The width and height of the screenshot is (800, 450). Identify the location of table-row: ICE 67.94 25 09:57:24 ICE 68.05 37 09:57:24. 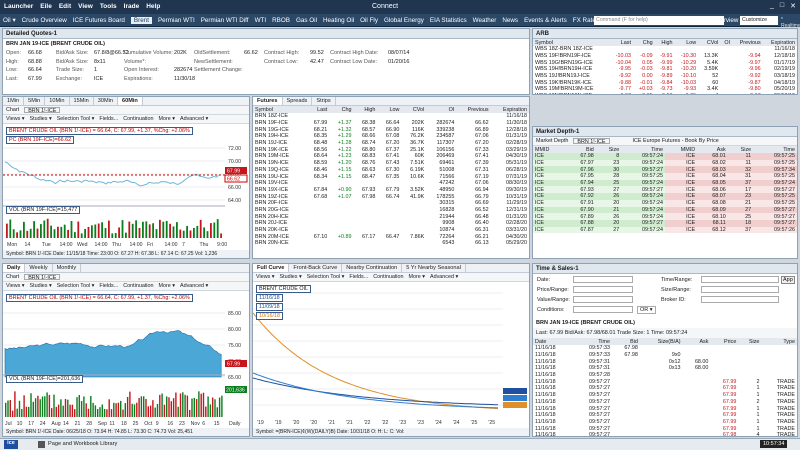
(665, 183).